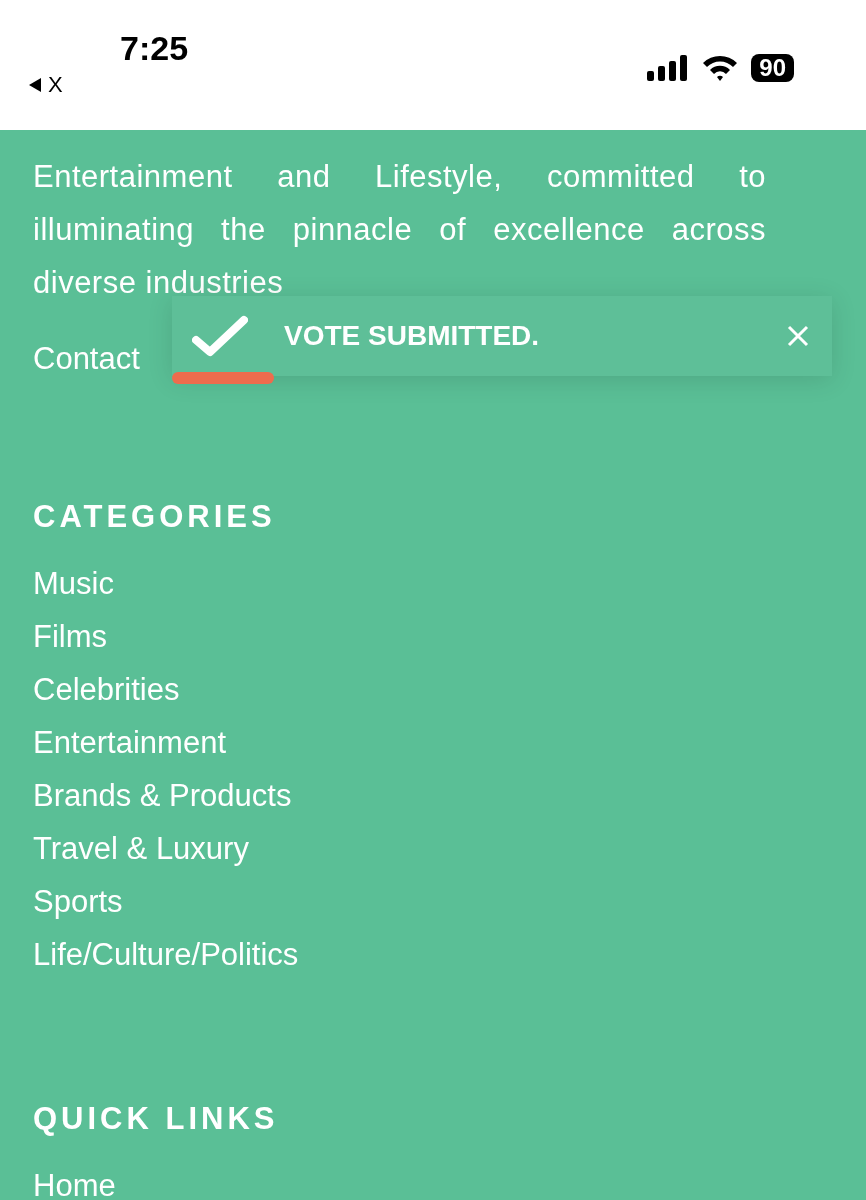  Describe the element at coordinates (772, 68) in the screenshot. I see `battery-indicator: 90` at that location.